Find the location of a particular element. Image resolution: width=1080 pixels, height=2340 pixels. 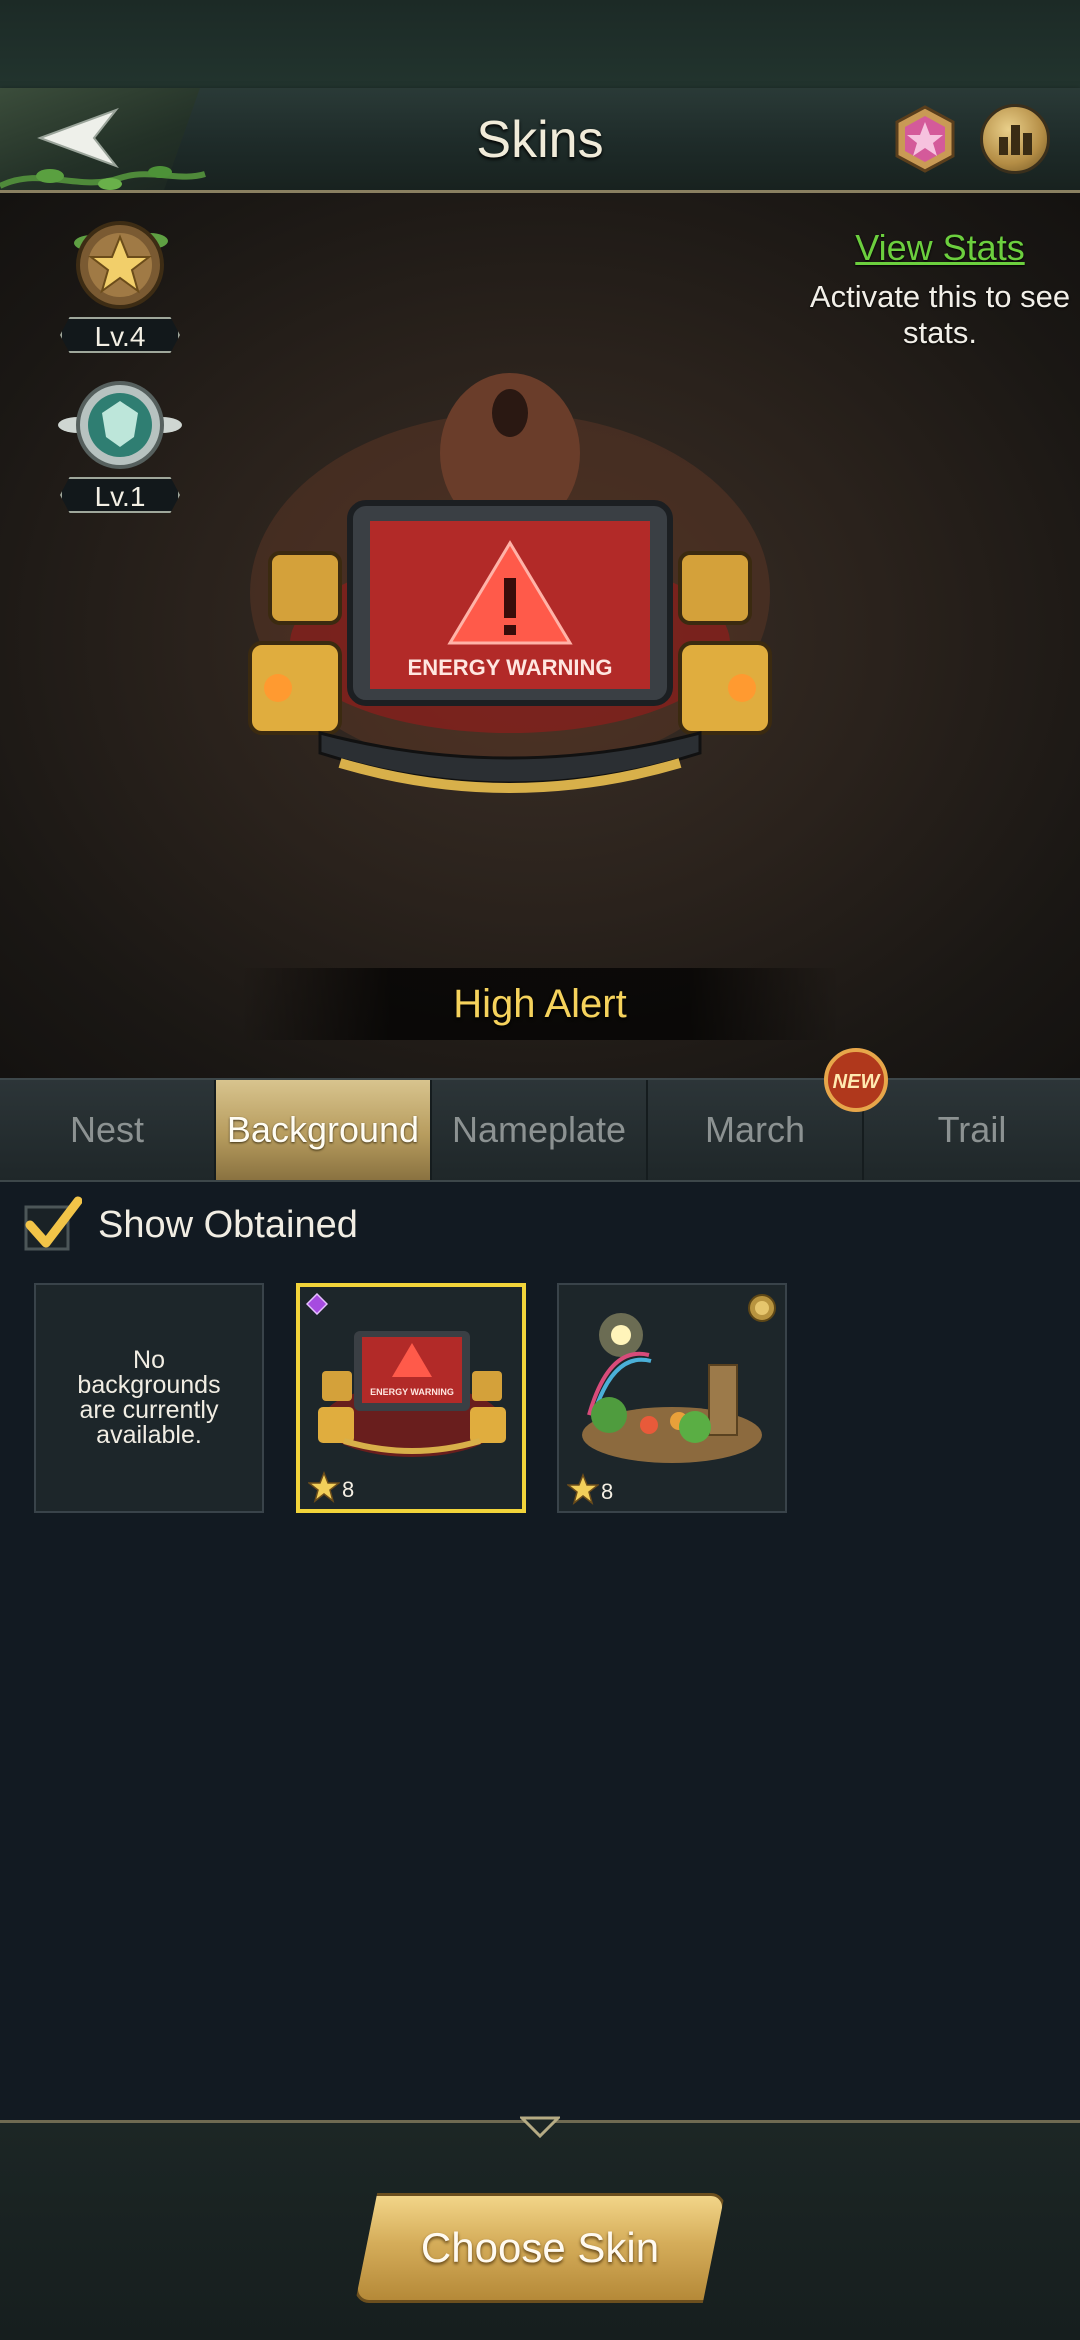

category-tabs: Nest Background Nameplate March Trail is located at coordinates (540, 1130).